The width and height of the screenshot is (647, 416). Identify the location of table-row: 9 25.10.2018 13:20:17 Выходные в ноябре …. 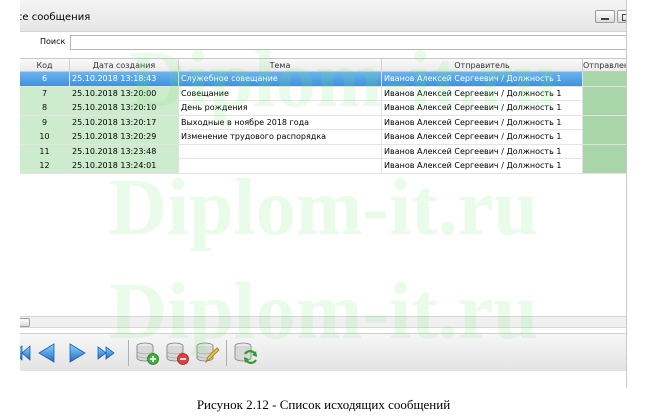
(323, 122).